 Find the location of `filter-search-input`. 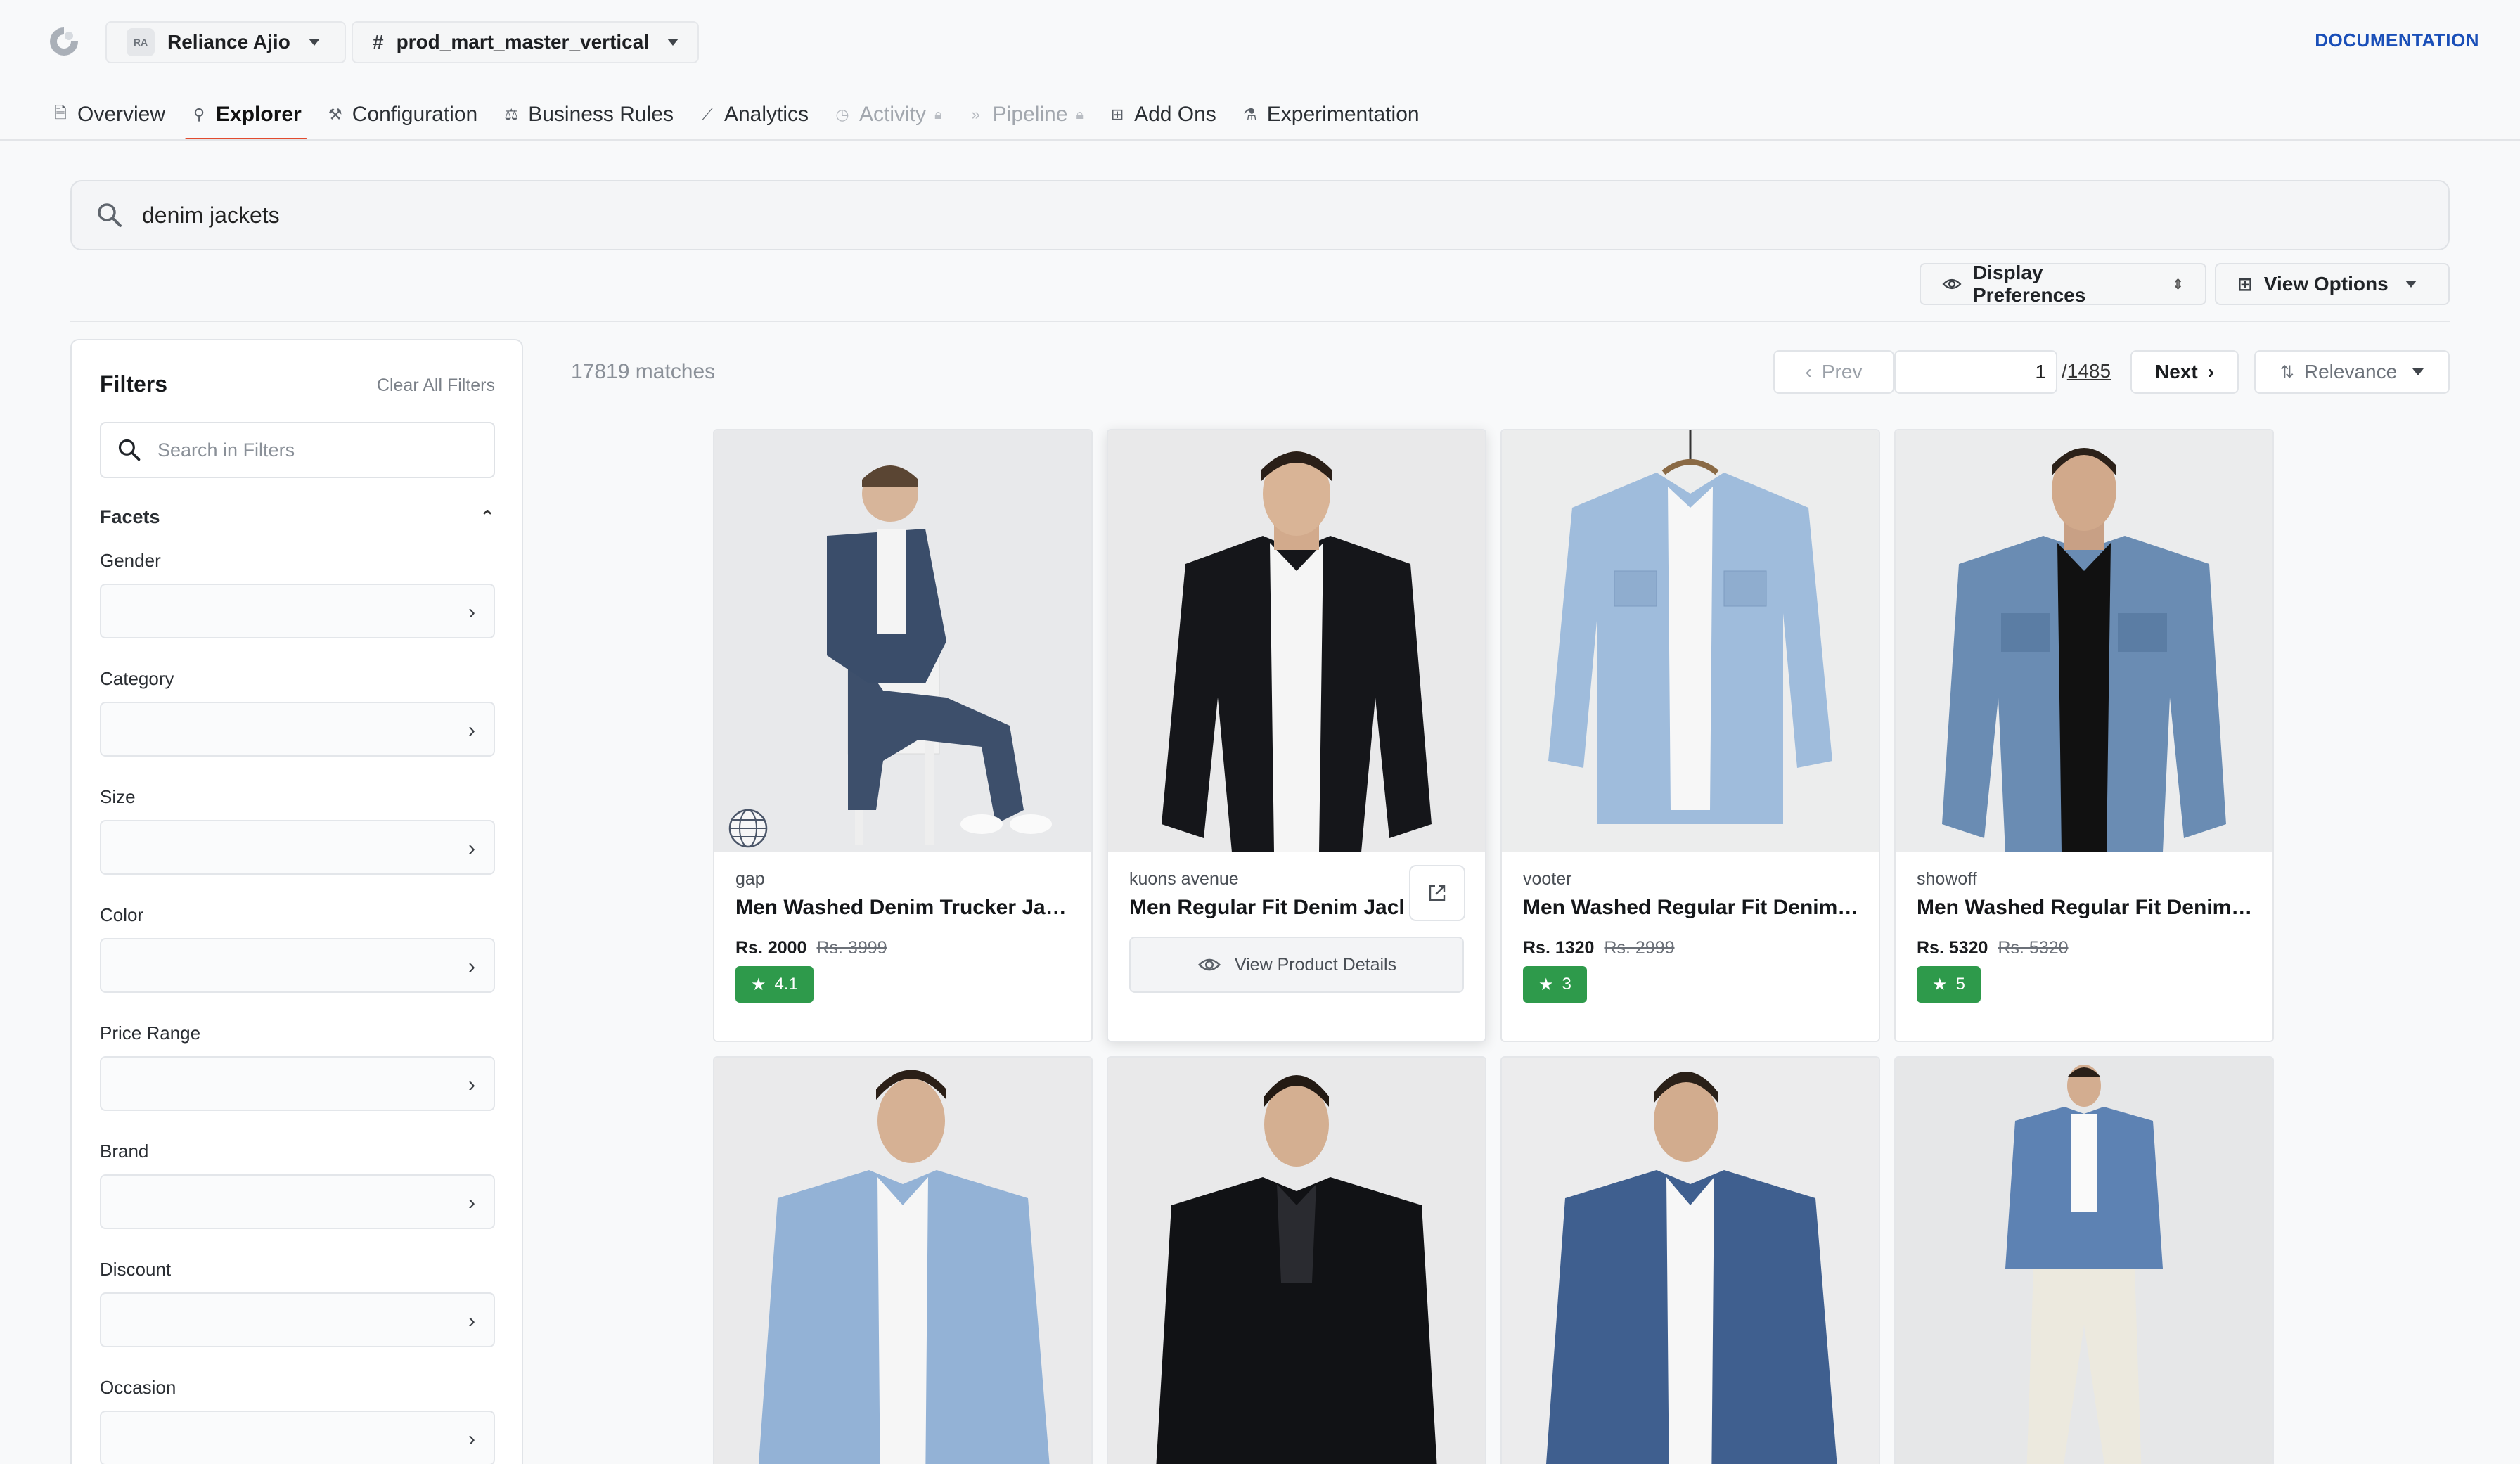

filter-search-input is located at coordinates (312, 450).